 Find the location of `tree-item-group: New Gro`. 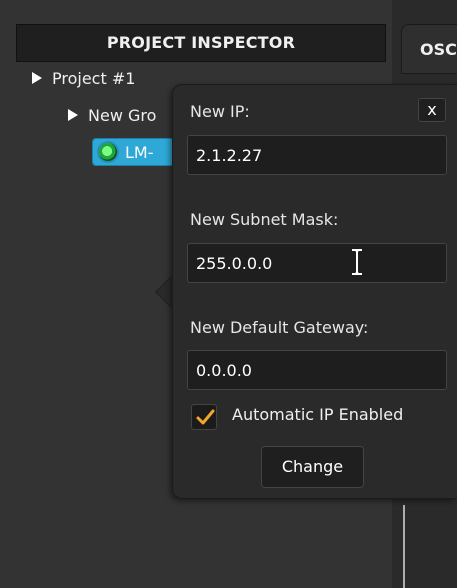

tree-item-group: New Gro is located at coordinates (112, 115).